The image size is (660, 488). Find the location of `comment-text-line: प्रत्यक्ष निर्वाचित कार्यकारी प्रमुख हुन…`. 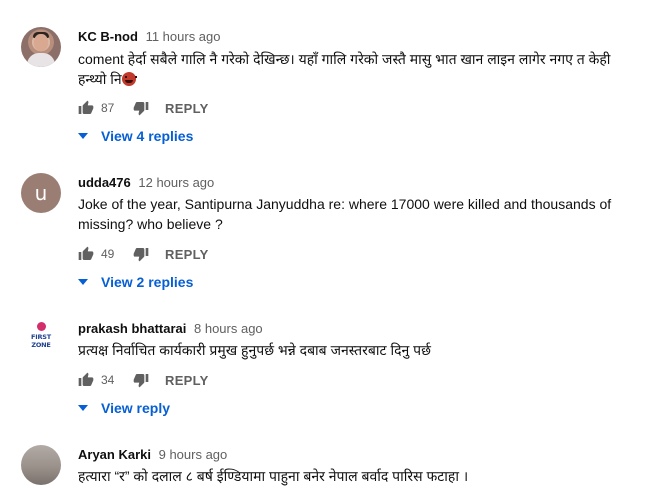

comment-text-line: प्रत्यक्ष निर्वाचित कार्यकारी प्रमुख हुन… is located at coordinates (254, 350).